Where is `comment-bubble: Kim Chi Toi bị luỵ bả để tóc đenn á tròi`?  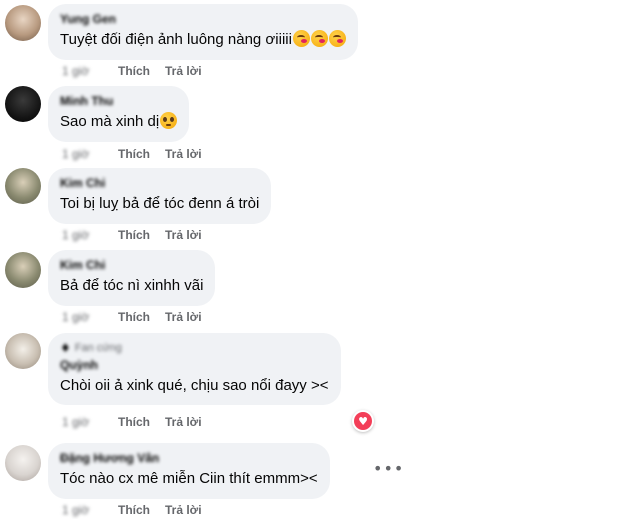 comment-bubble: Kim Chi Toi bị luỵ bả để tóc đenn á tròi is located at coordinates (160, 196).